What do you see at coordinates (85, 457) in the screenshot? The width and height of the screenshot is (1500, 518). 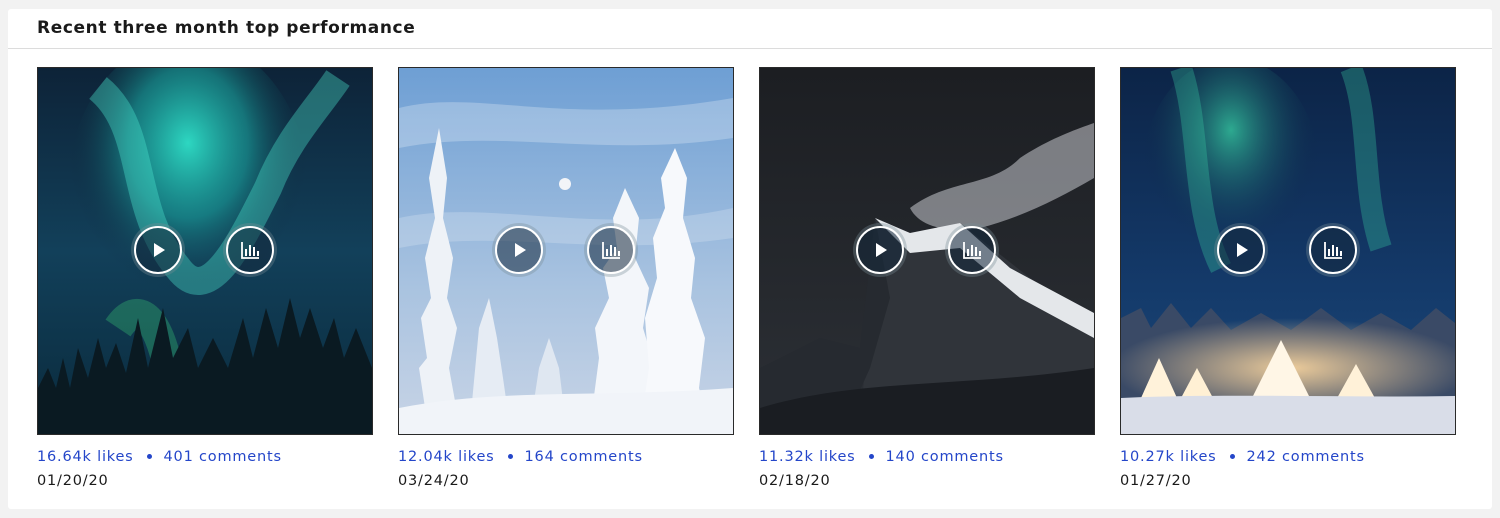 I see `likes-count: 16.64k likes` at bounding box center [85, 457].